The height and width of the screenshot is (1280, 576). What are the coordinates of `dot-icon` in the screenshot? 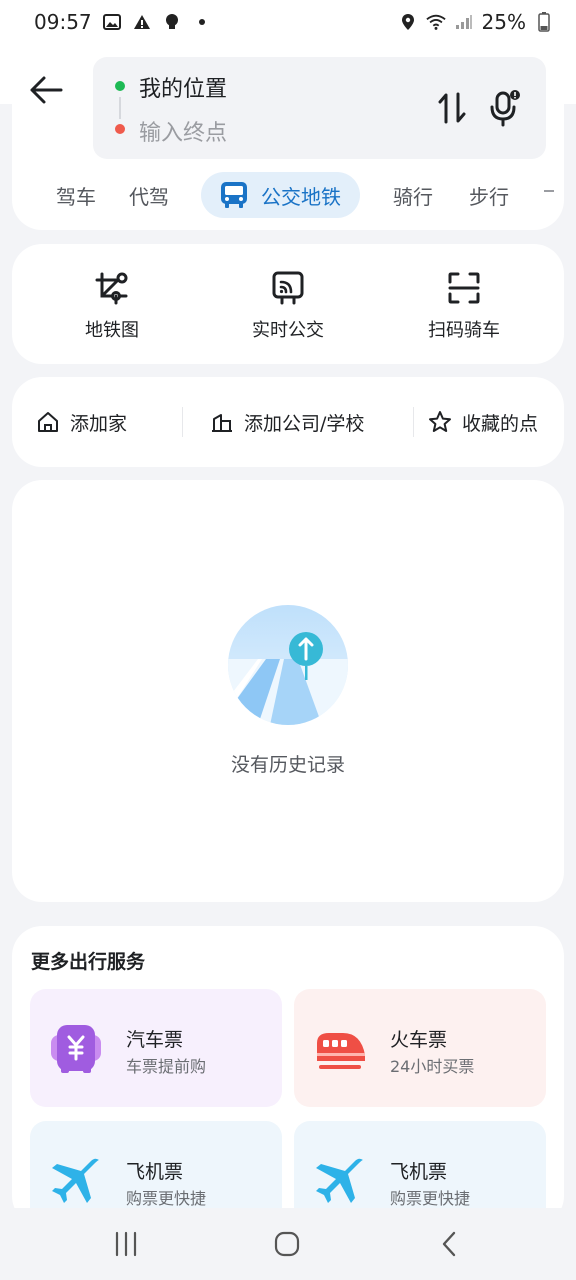 It's located at (202, 22).